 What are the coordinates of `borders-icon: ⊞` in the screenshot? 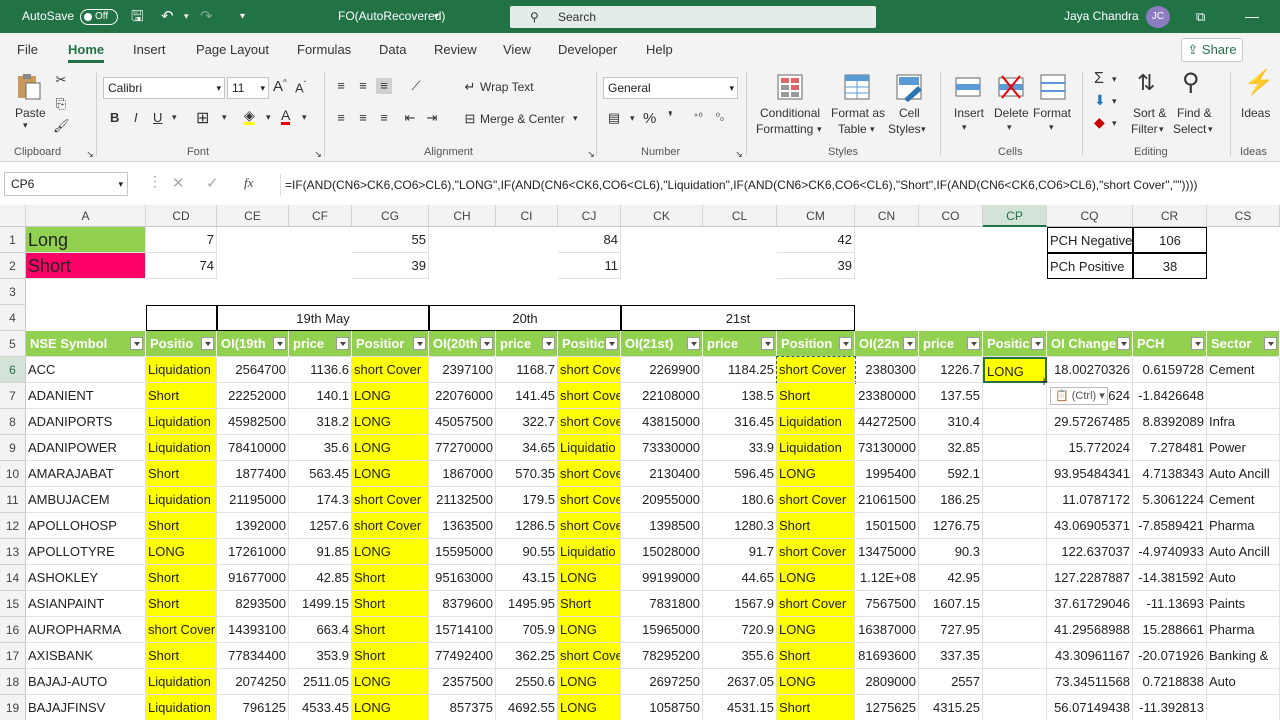 It's located at (202, 118).